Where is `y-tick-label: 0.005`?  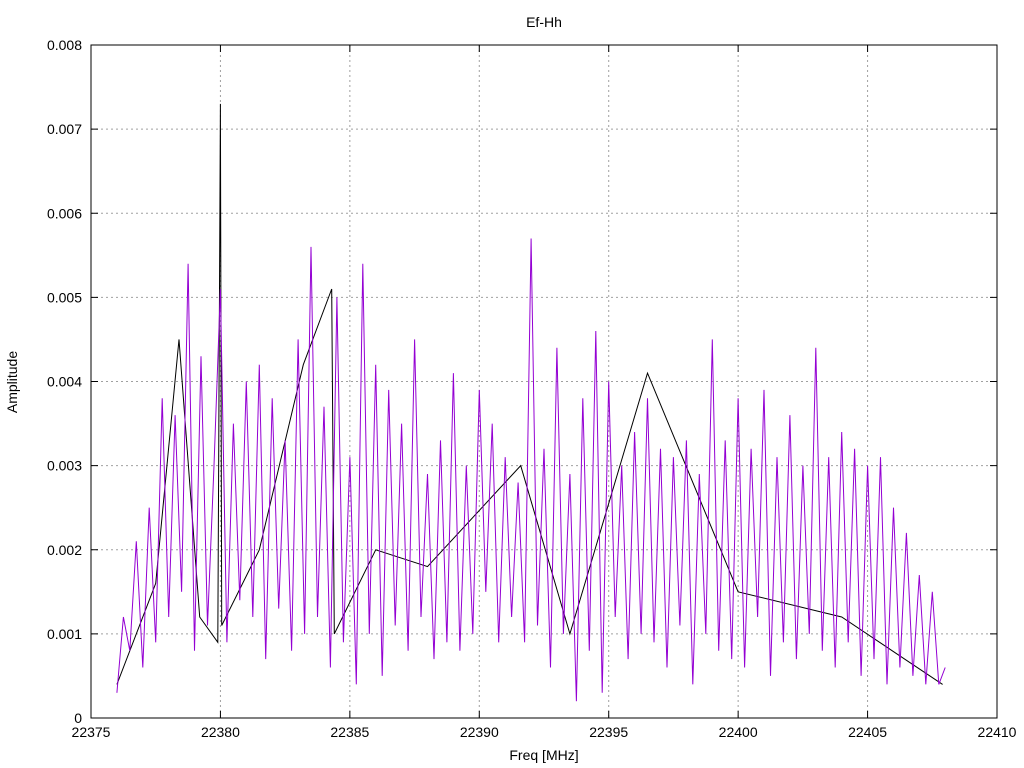
y-tick-label: 0.005 is located at coordinates (64, 297).